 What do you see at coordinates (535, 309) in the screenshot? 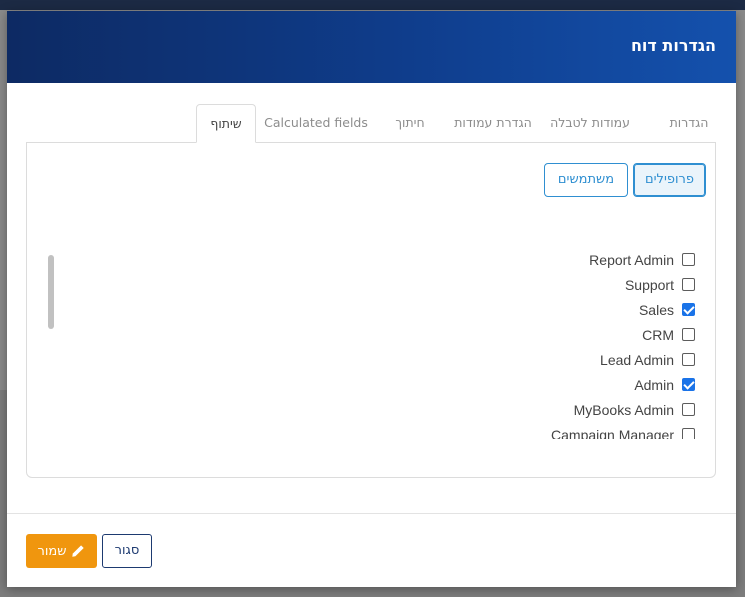
I see `list-item: Sales` at bounding box center [535, 309].